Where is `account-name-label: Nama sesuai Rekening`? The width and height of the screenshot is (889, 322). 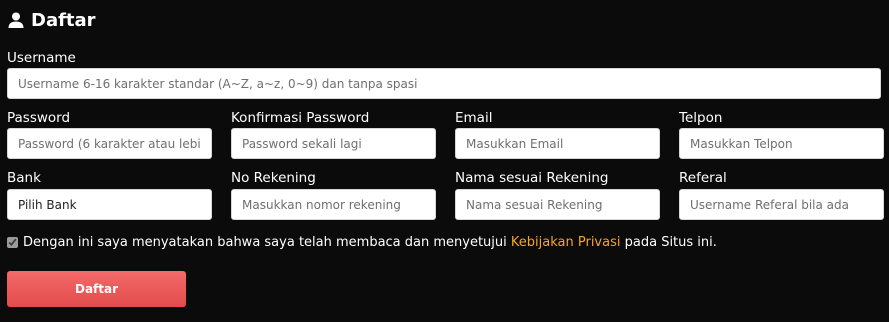
account-name-label: Nama sesuai Rekening is located at coordinates (532, 178).